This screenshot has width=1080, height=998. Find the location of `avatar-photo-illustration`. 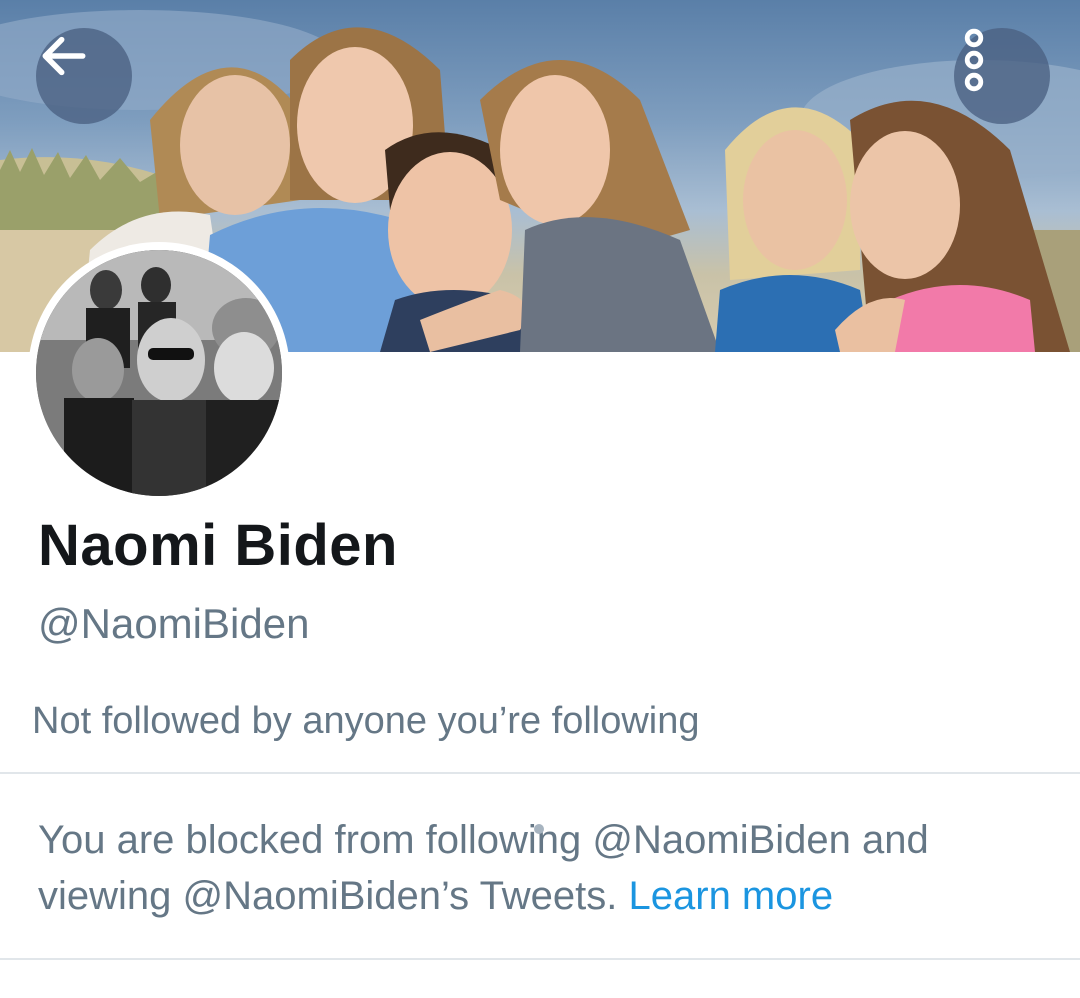

avatar-photo-illustration is located at coordinates (159, 373).